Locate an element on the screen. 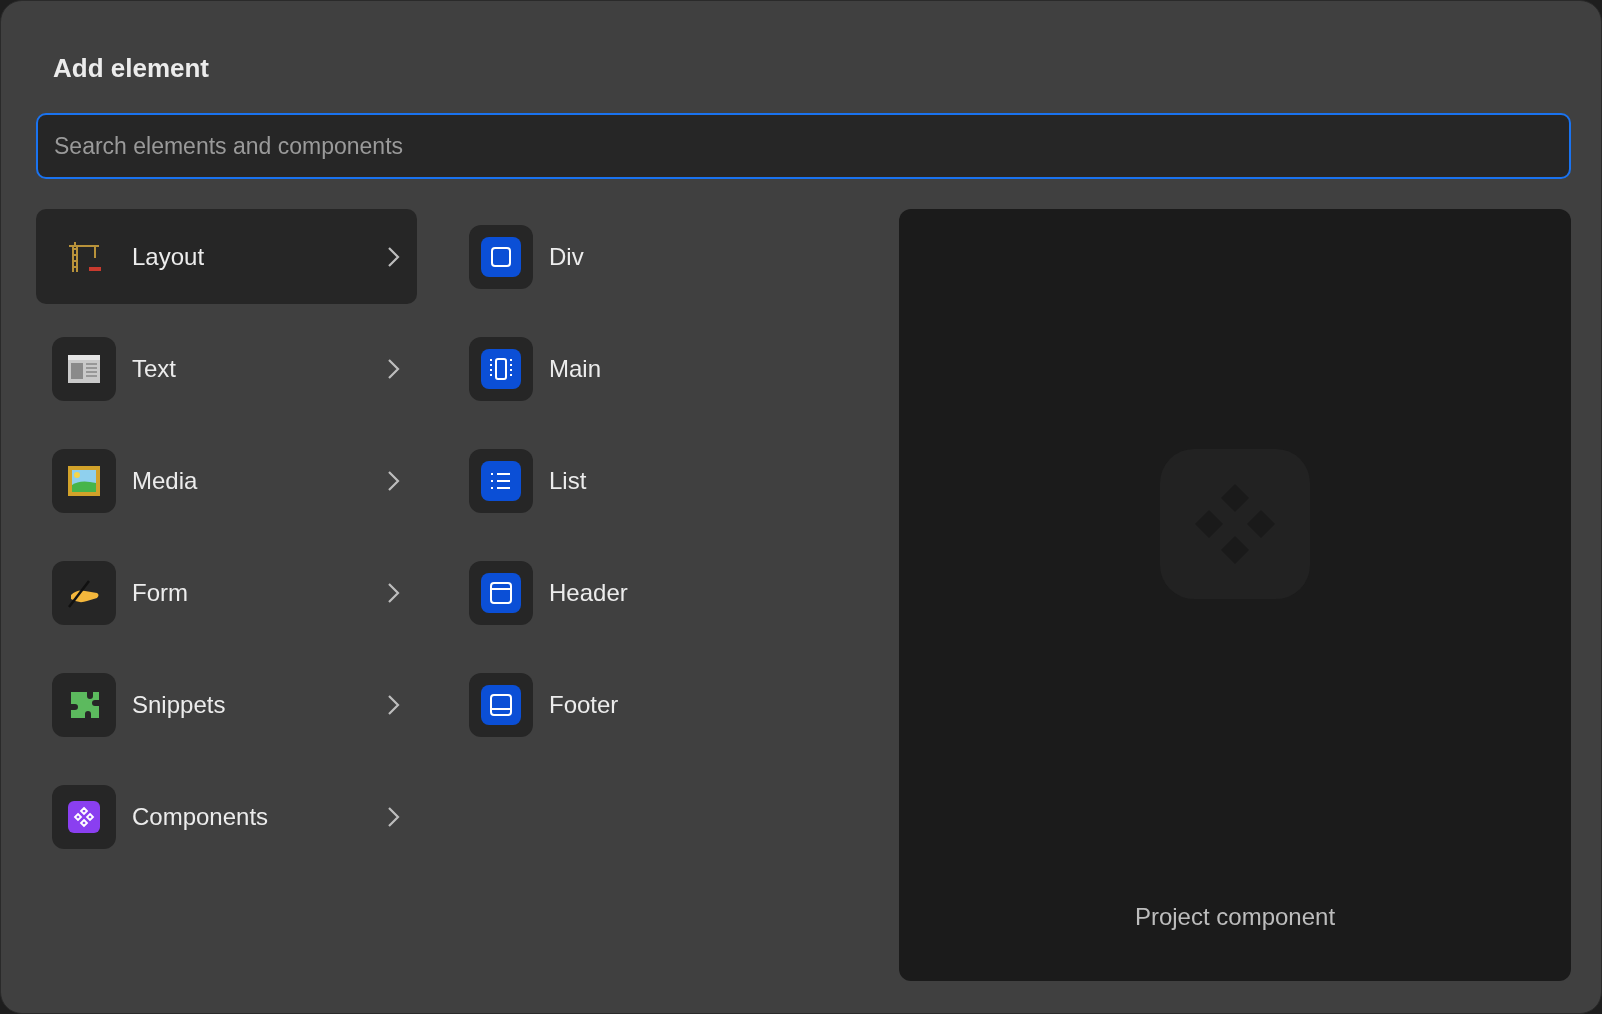  header-layout-icon is located at coordinates (501, 593).